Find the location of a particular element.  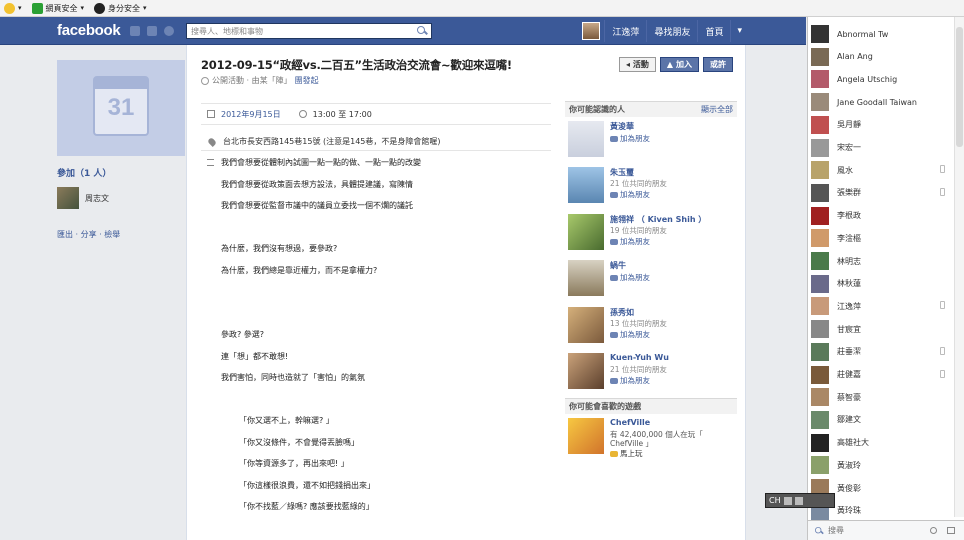

suggested-person: 施翎祥 （ Kiven Shih ） 19 位共同的朋友 加為朋友 is located at coordinates (651, 233).